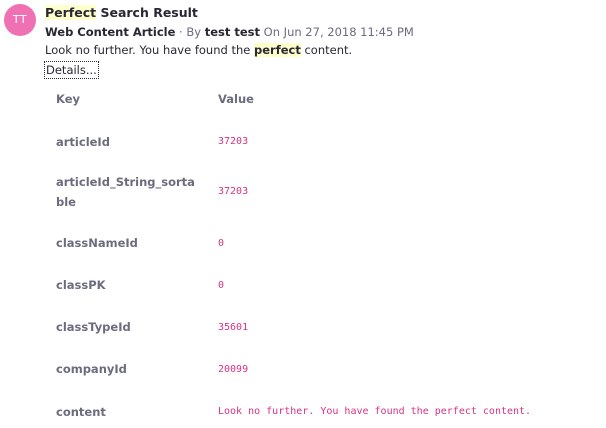  Describe the element at coordinates (83, 142) in the screenshot. I see `row-key: articleId` at that location.